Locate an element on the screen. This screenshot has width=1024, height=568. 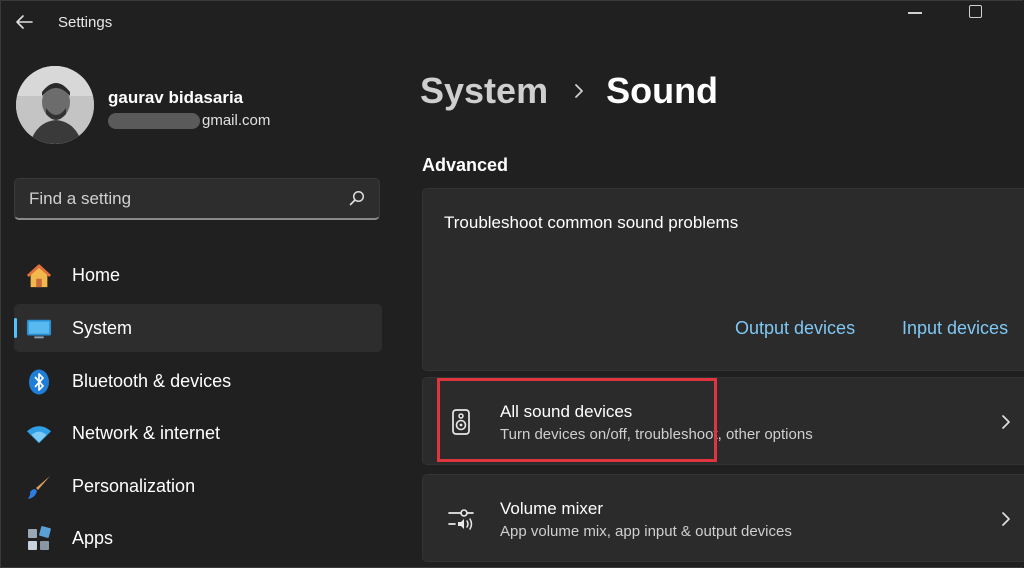
search-box is located at coordinates (197, 199).